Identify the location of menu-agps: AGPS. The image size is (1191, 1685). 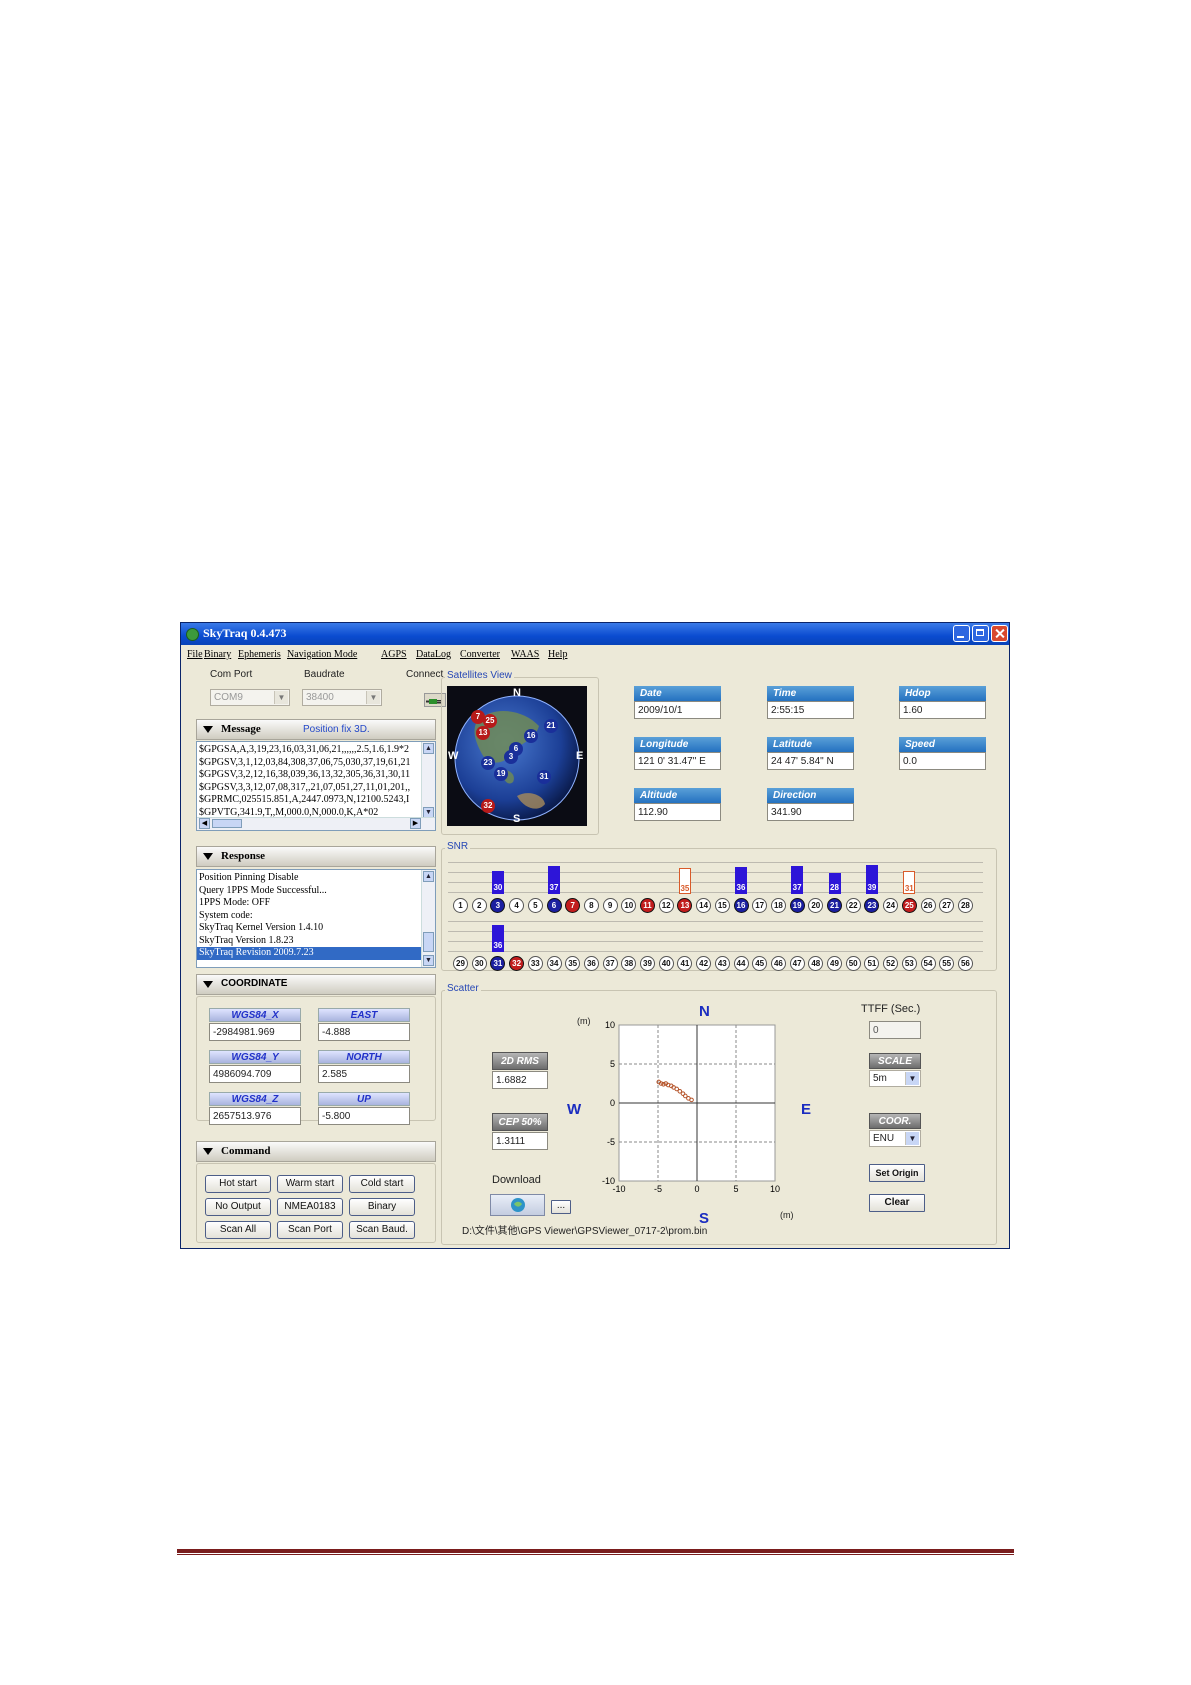
(394, 654).